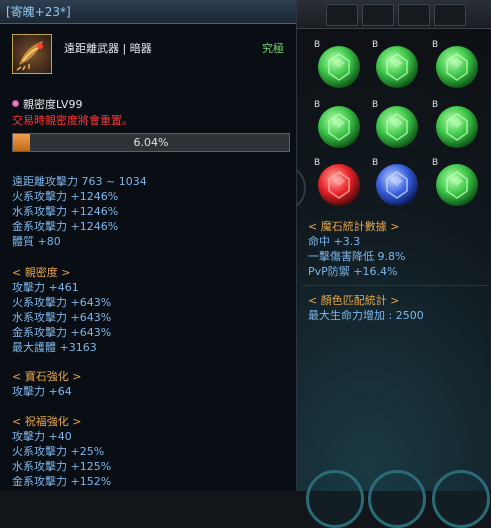 Image resolution: width=491 pixels, height=528 pixels. Describe the element at coordinates (38, 12) in the screenshot. I see `item-name: [寄魄+23*]` at that location.